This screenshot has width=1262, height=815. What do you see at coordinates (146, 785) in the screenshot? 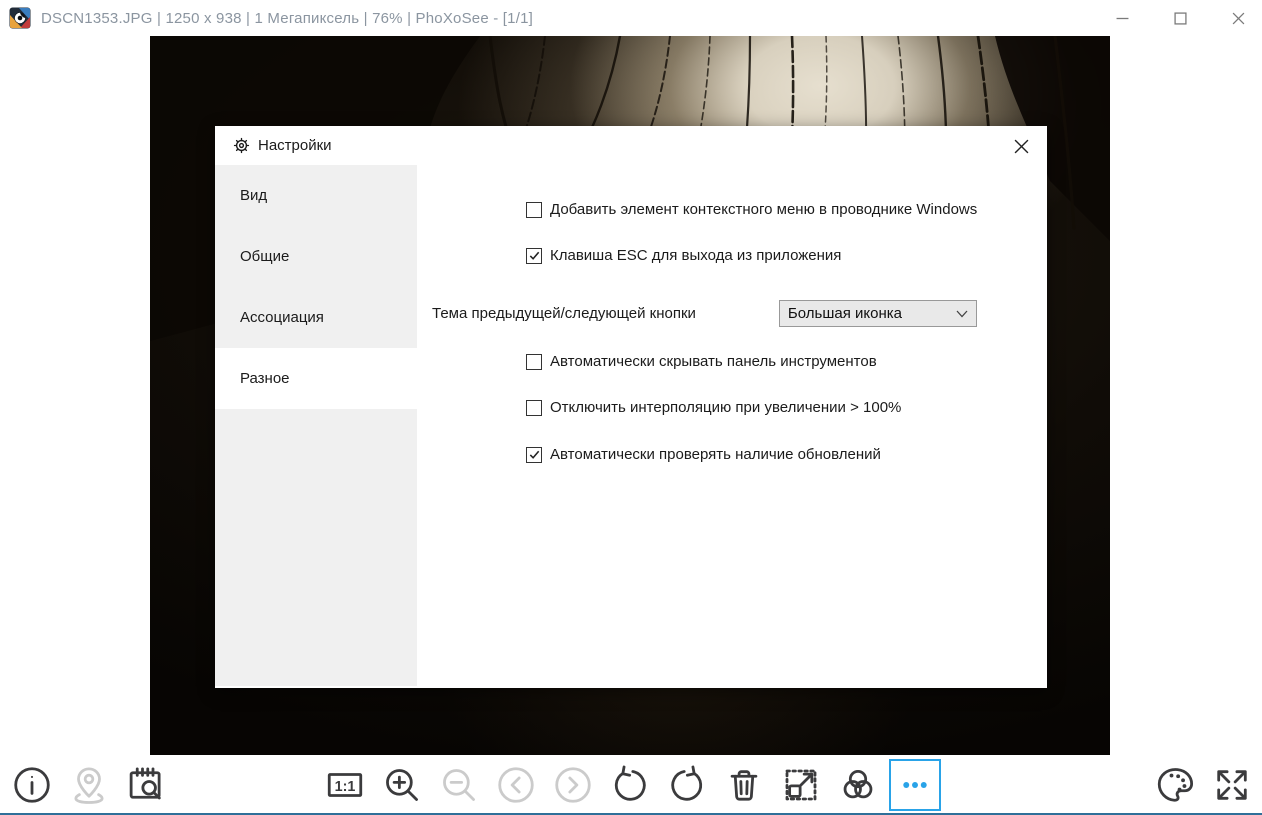
I see `exif-search-icon` at bounding box center [146, 785].